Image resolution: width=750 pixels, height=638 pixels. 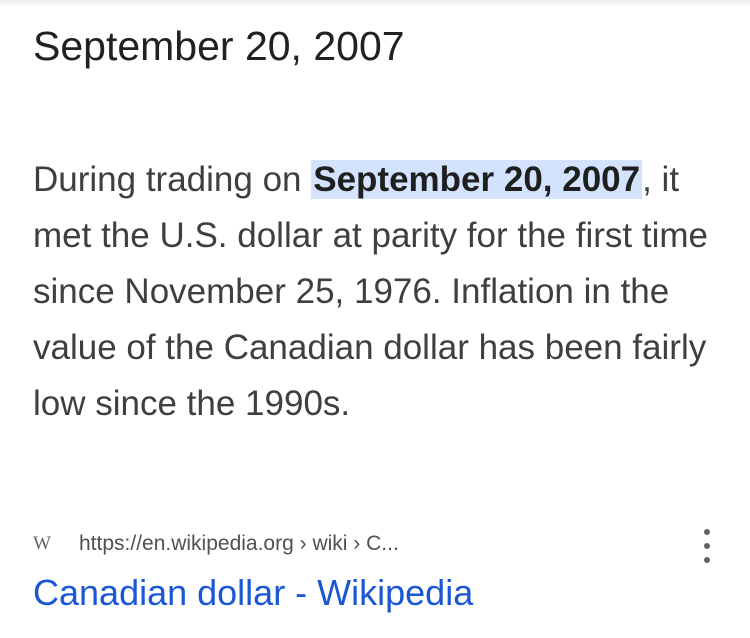 I want to click on snippet-text-before: During trading on, so click(x=172, y=179).